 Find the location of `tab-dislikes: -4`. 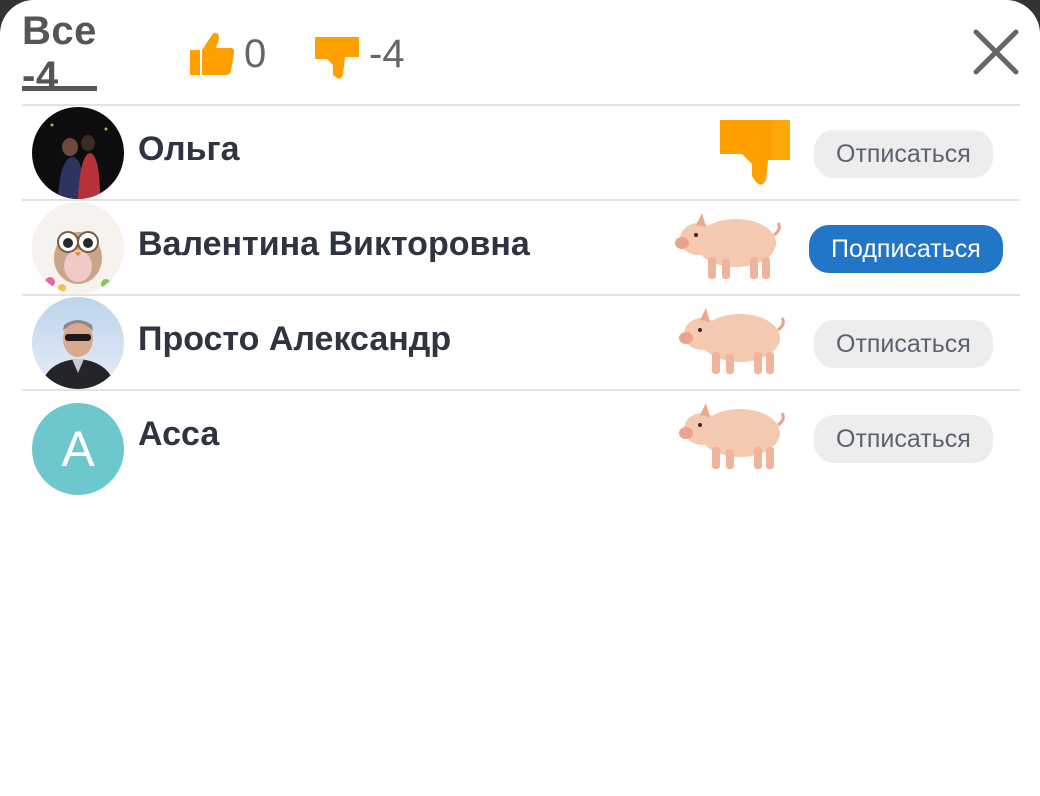

tab-dislikes: -4 is located at coordinates (359, 54).